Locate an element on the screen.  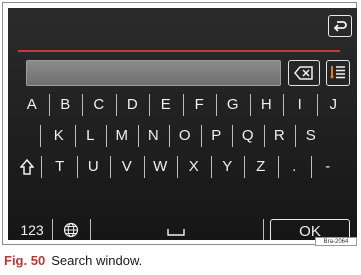
figure-code: Bra-2064 is located at coordinates (336, 241).